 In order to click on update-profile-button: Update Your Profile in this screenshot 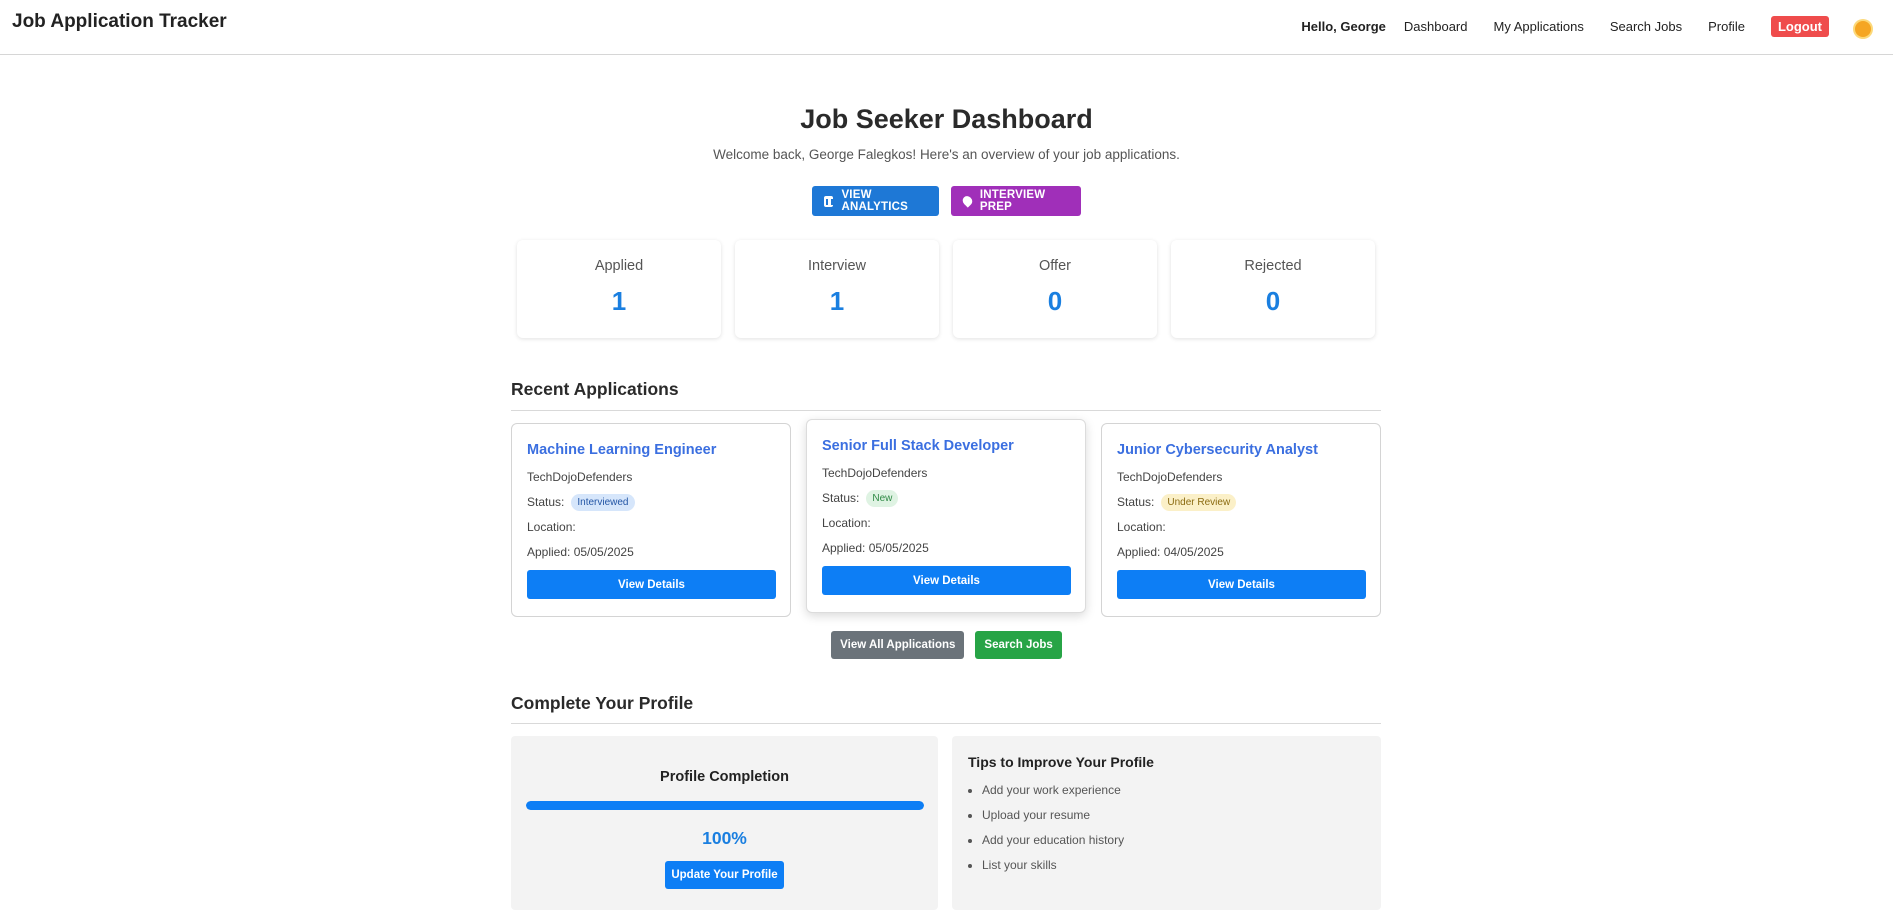, I will do `click(724, 875)`.